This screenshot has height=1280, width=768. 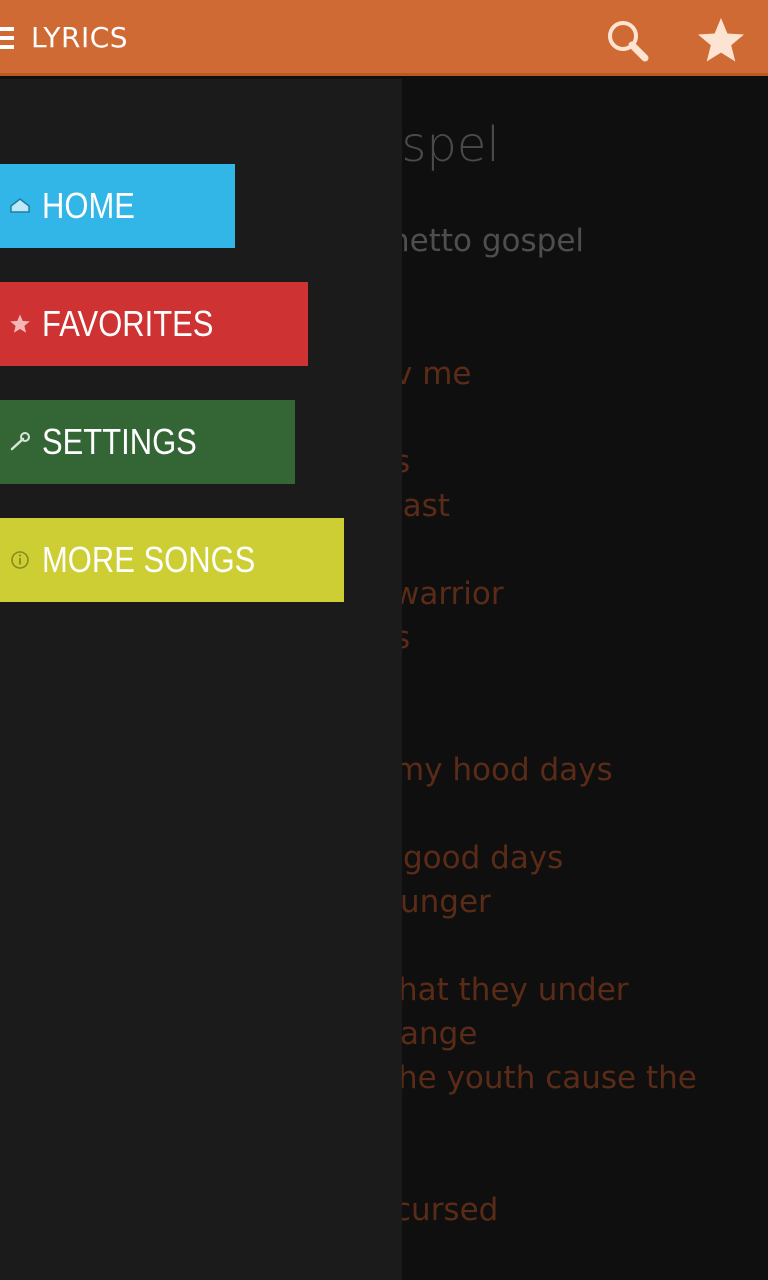 I want to click on song-artist: hetto gospel, so click(x=487, y=241).